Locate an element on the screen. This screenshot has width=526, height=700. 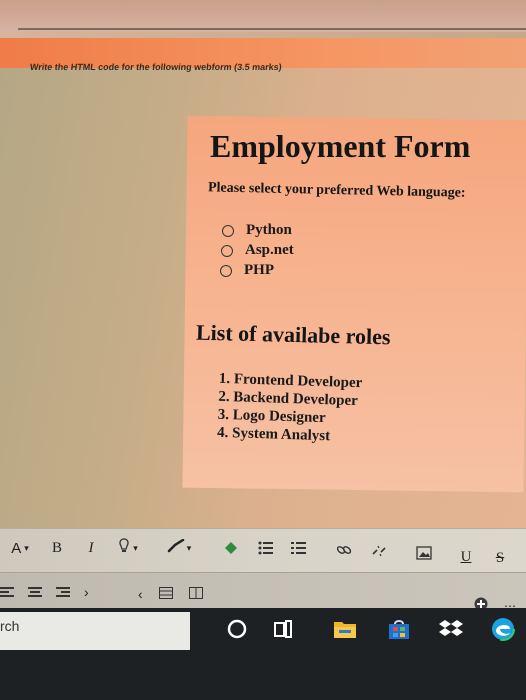
indent-icon: › is located at coordinates (86, 592).